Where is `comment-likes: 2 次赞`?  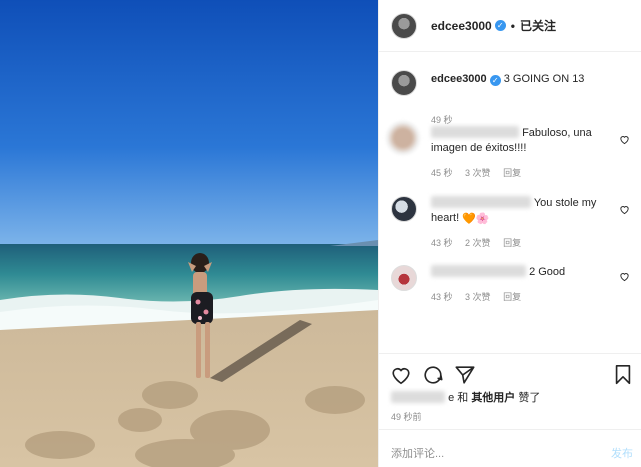
comment-likes: 2 次赞 is located at coordinates (478, 243).